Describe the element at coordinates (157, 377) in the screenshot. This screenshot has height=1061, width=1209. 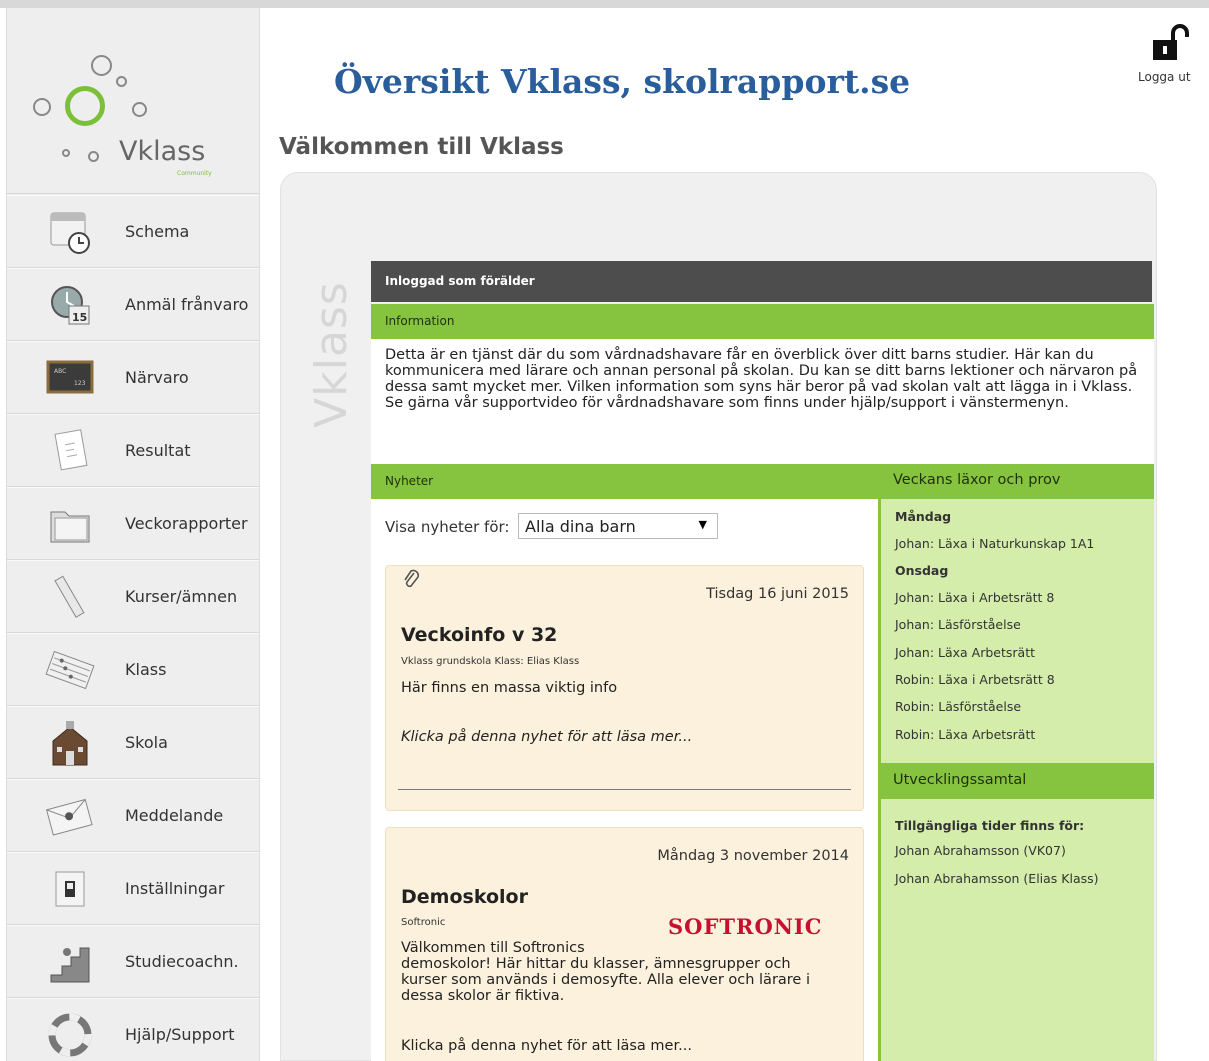
I see `sidebar-item-label: Närvaro` at that location.